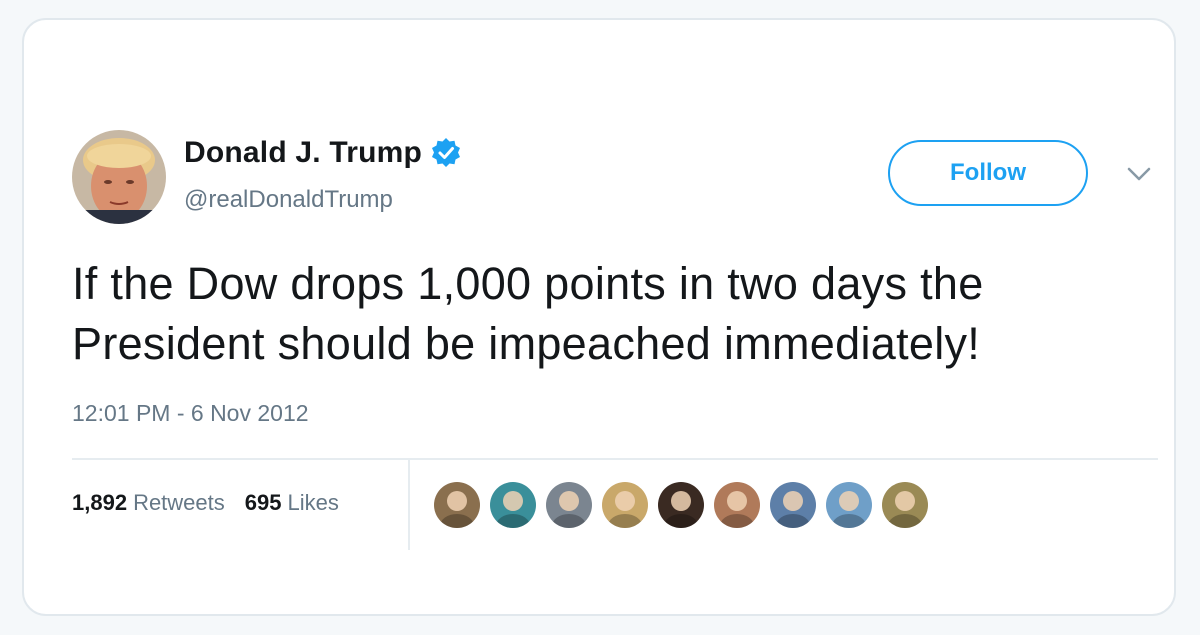 The image size is (1200, 635). Describe the element at coordinates (288, 200) in the screenshot. I see `user-handle: @realDonaldTrump` at that location.